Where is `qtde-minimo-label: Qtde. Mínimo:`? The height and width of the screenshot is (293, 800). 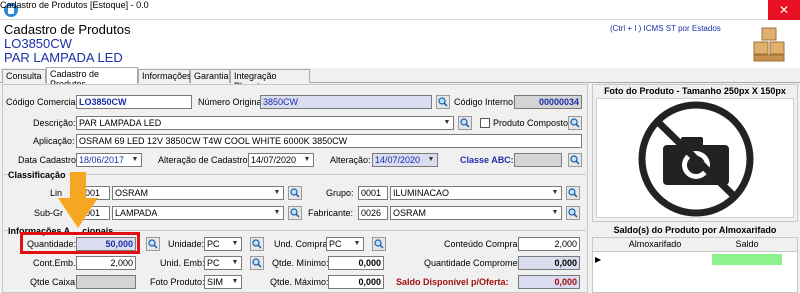
qtde-minimo-label: Qtde. Mínimo: is located at coordinates (300, 263).